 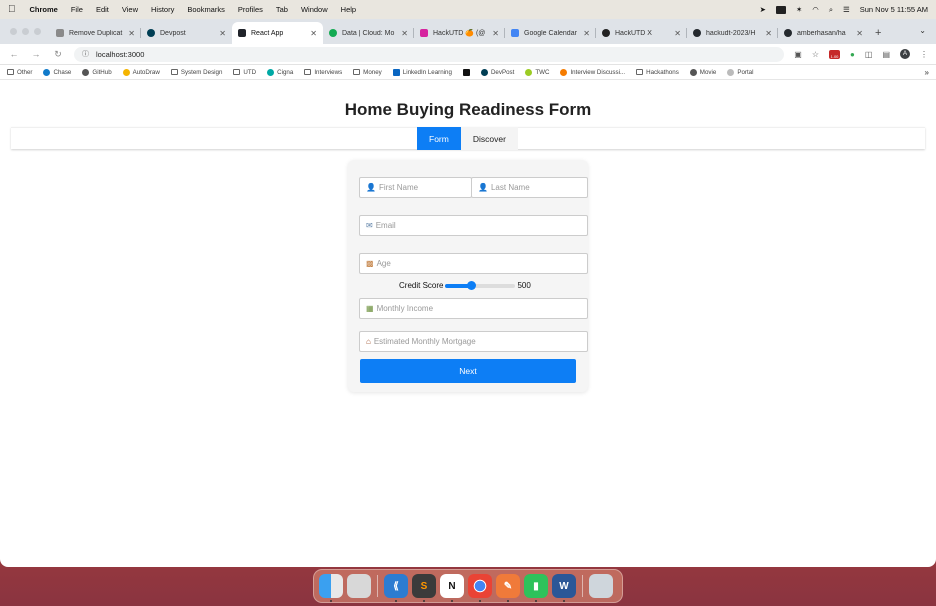 What do you see at coordinates (601, 586) in the screenshot?
I see `trash-icon` at bounding box center [601, 586].